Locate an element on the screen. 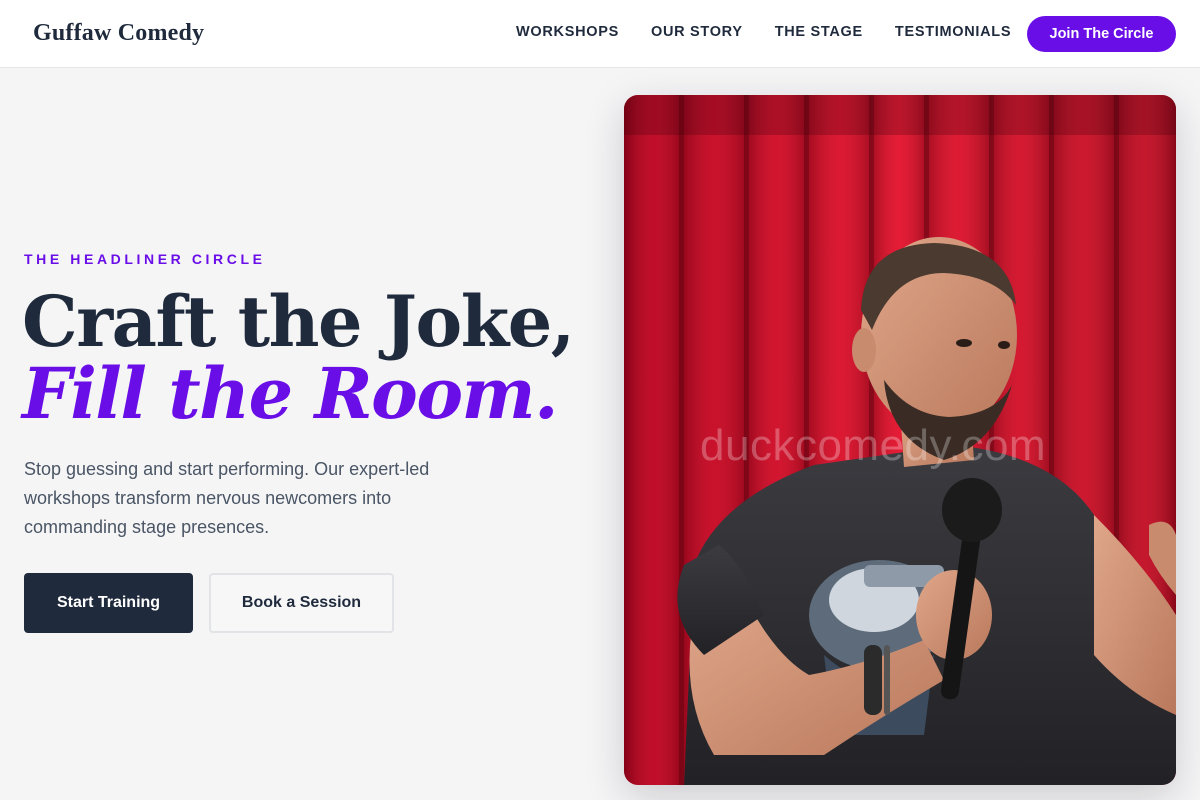 The image size is (1200, 800). brand-logo: Guffaw Comedy is located at coordinates (118, 33).